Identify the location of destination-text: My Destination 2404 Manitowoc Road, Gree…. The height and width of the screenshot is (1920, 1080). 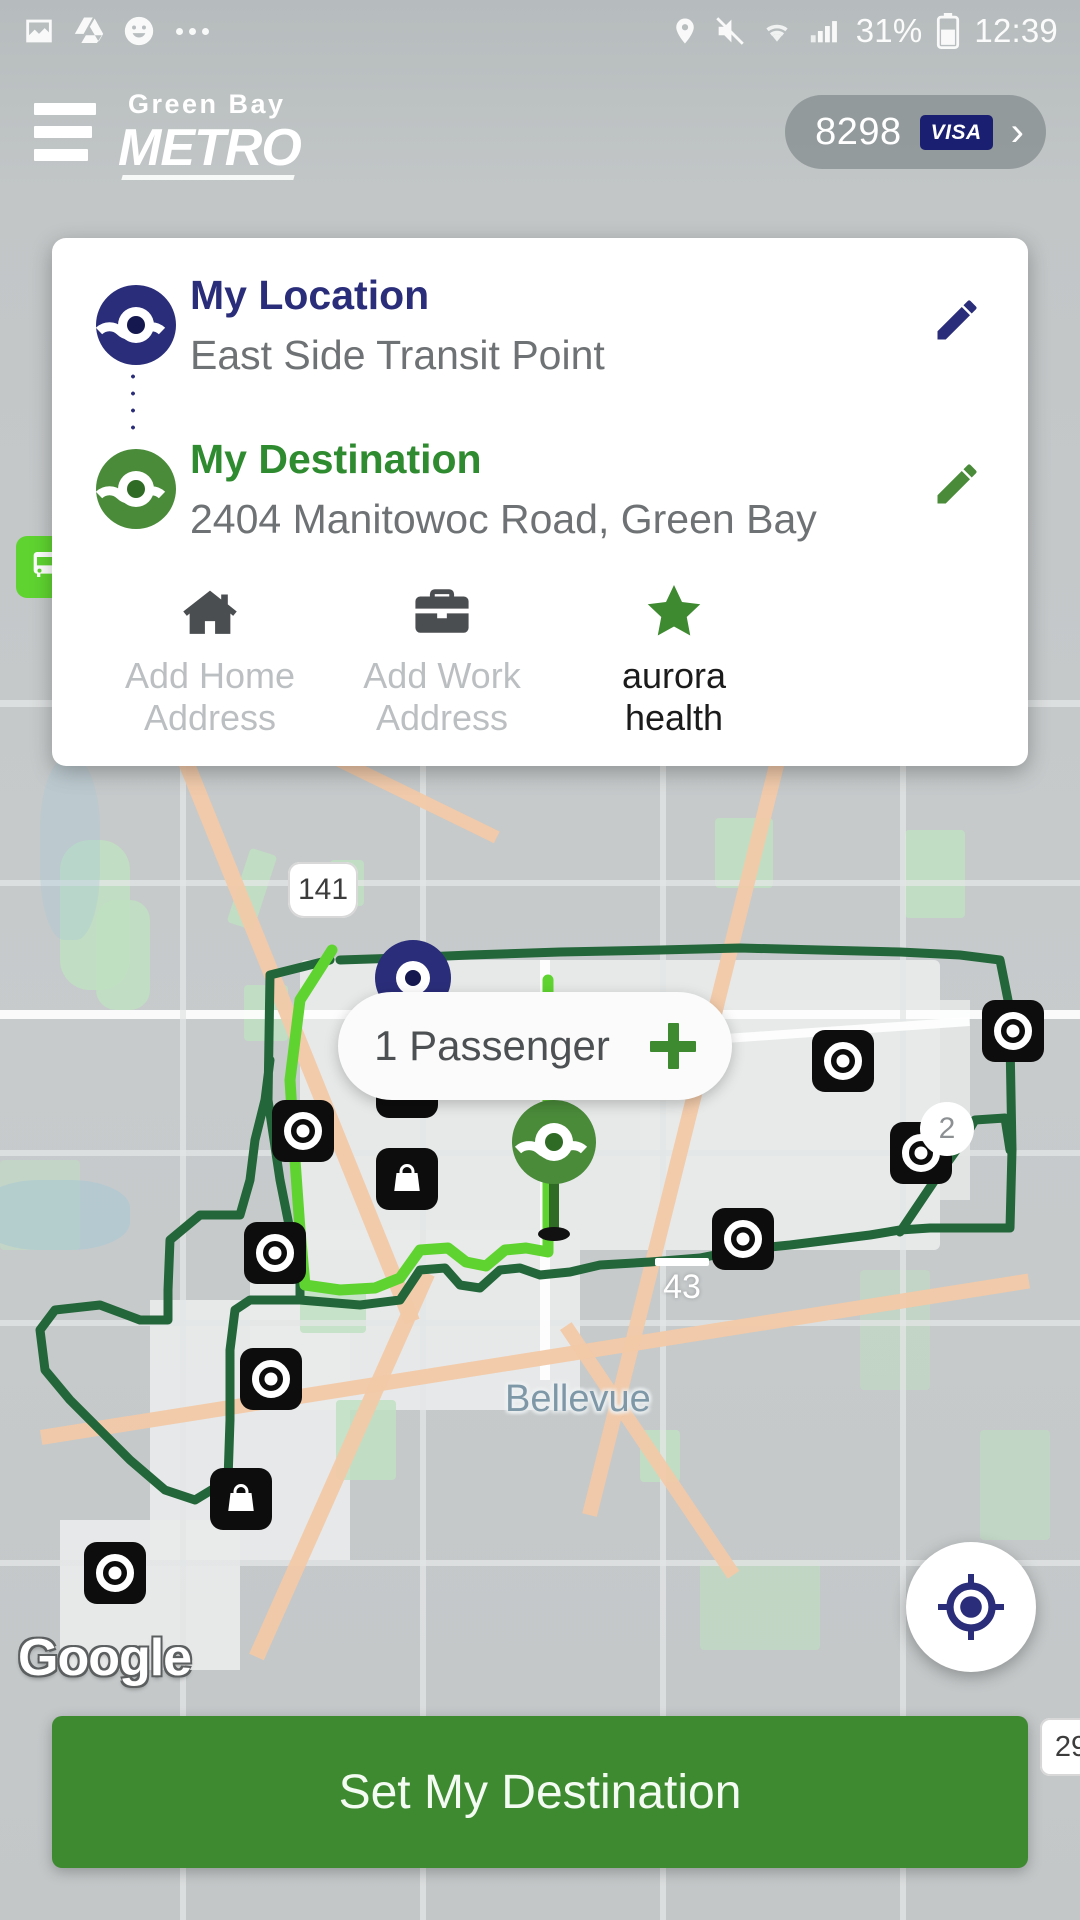
(553, 490).